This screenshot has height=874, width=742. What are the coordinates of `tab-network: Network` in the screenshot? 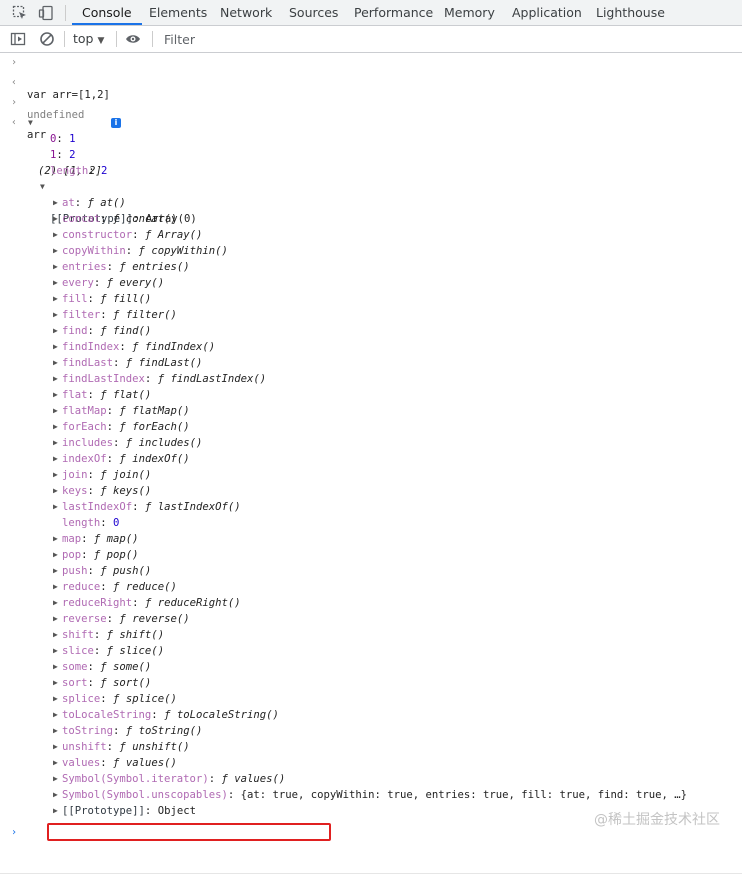 It's located at (246, 12).